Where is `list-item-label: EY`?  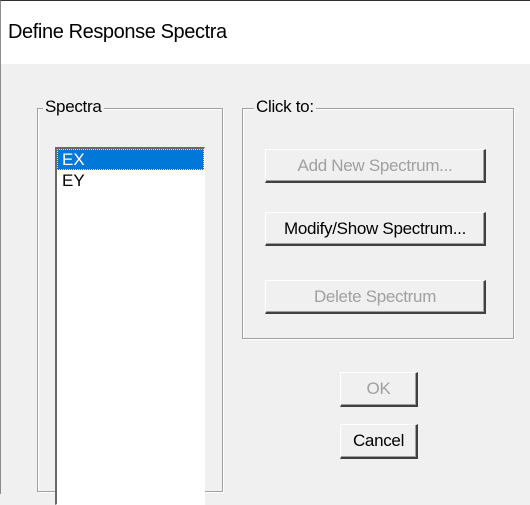 list-item-label: EY is located at coordinates (73, 180).